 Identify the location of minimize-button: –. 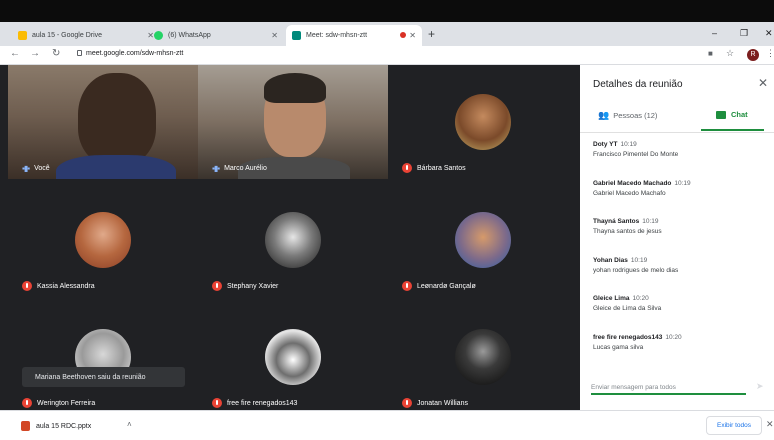
(714, 33).